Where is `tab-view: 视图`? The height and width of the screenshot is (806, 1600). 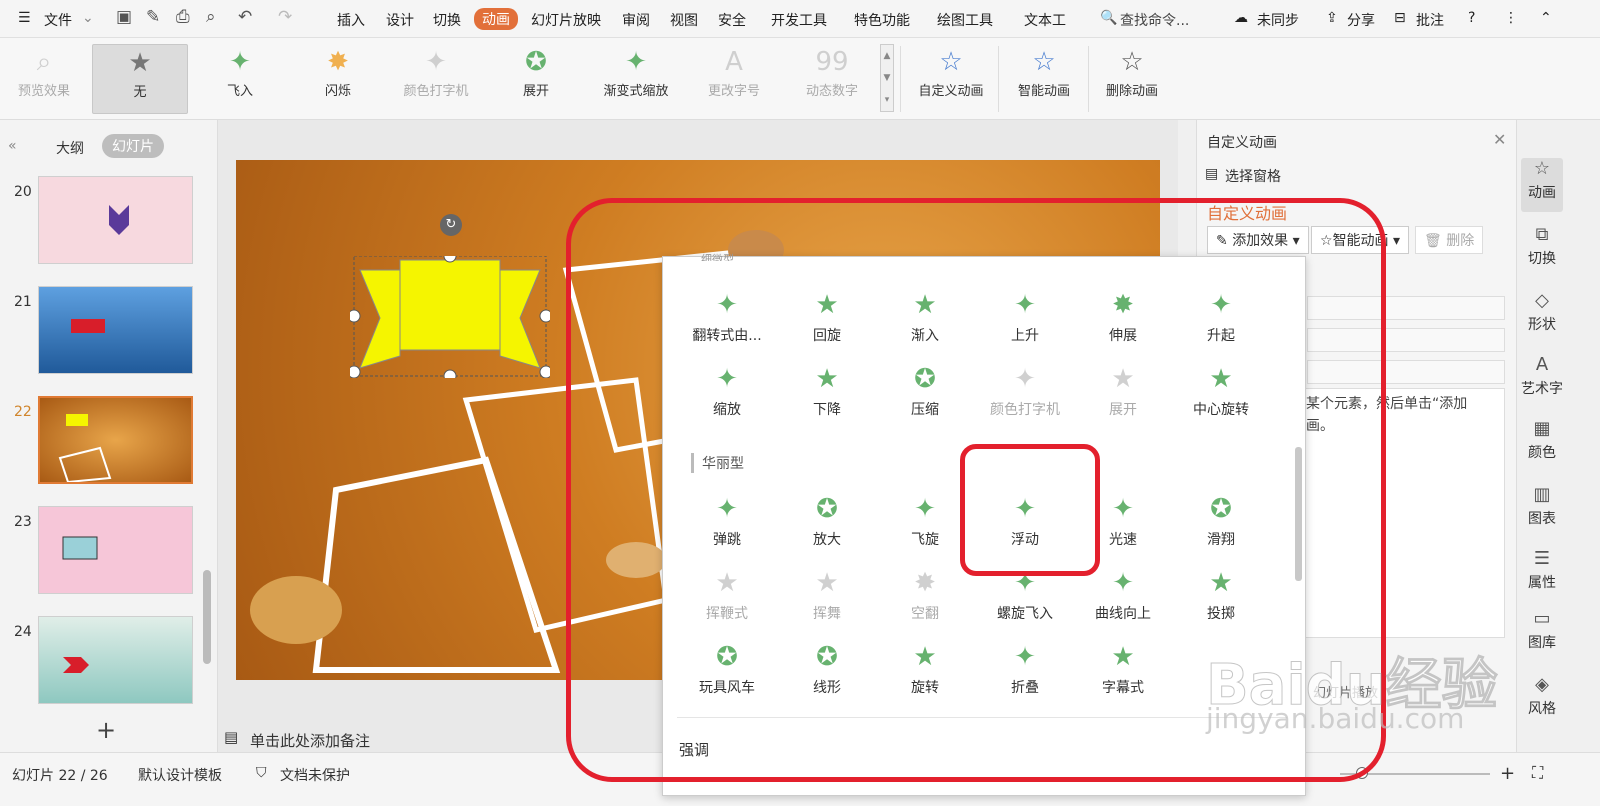
tab-view: 视图 is located at coordinates (684, 20).